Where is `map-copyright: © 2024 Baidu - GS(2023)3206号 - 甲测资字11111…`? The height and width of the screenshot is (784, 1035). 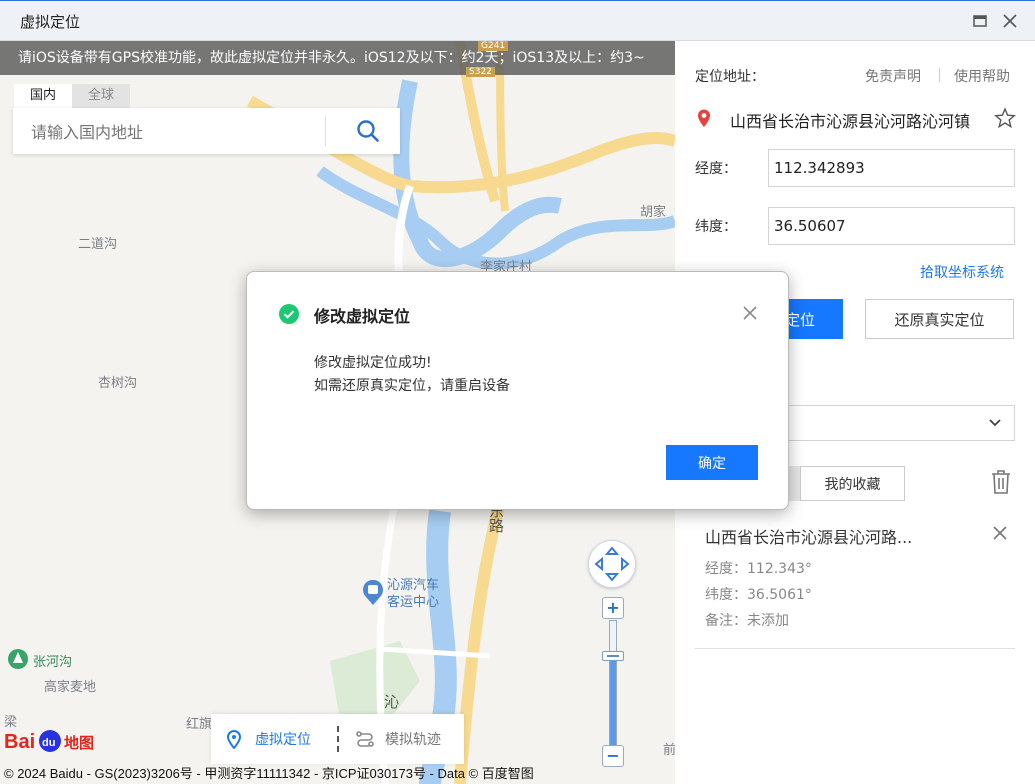
map-copyright: © 2024 Baidu - GS(2023)3206号 - 甲测资字11111… is located at coordinates (269, 773).